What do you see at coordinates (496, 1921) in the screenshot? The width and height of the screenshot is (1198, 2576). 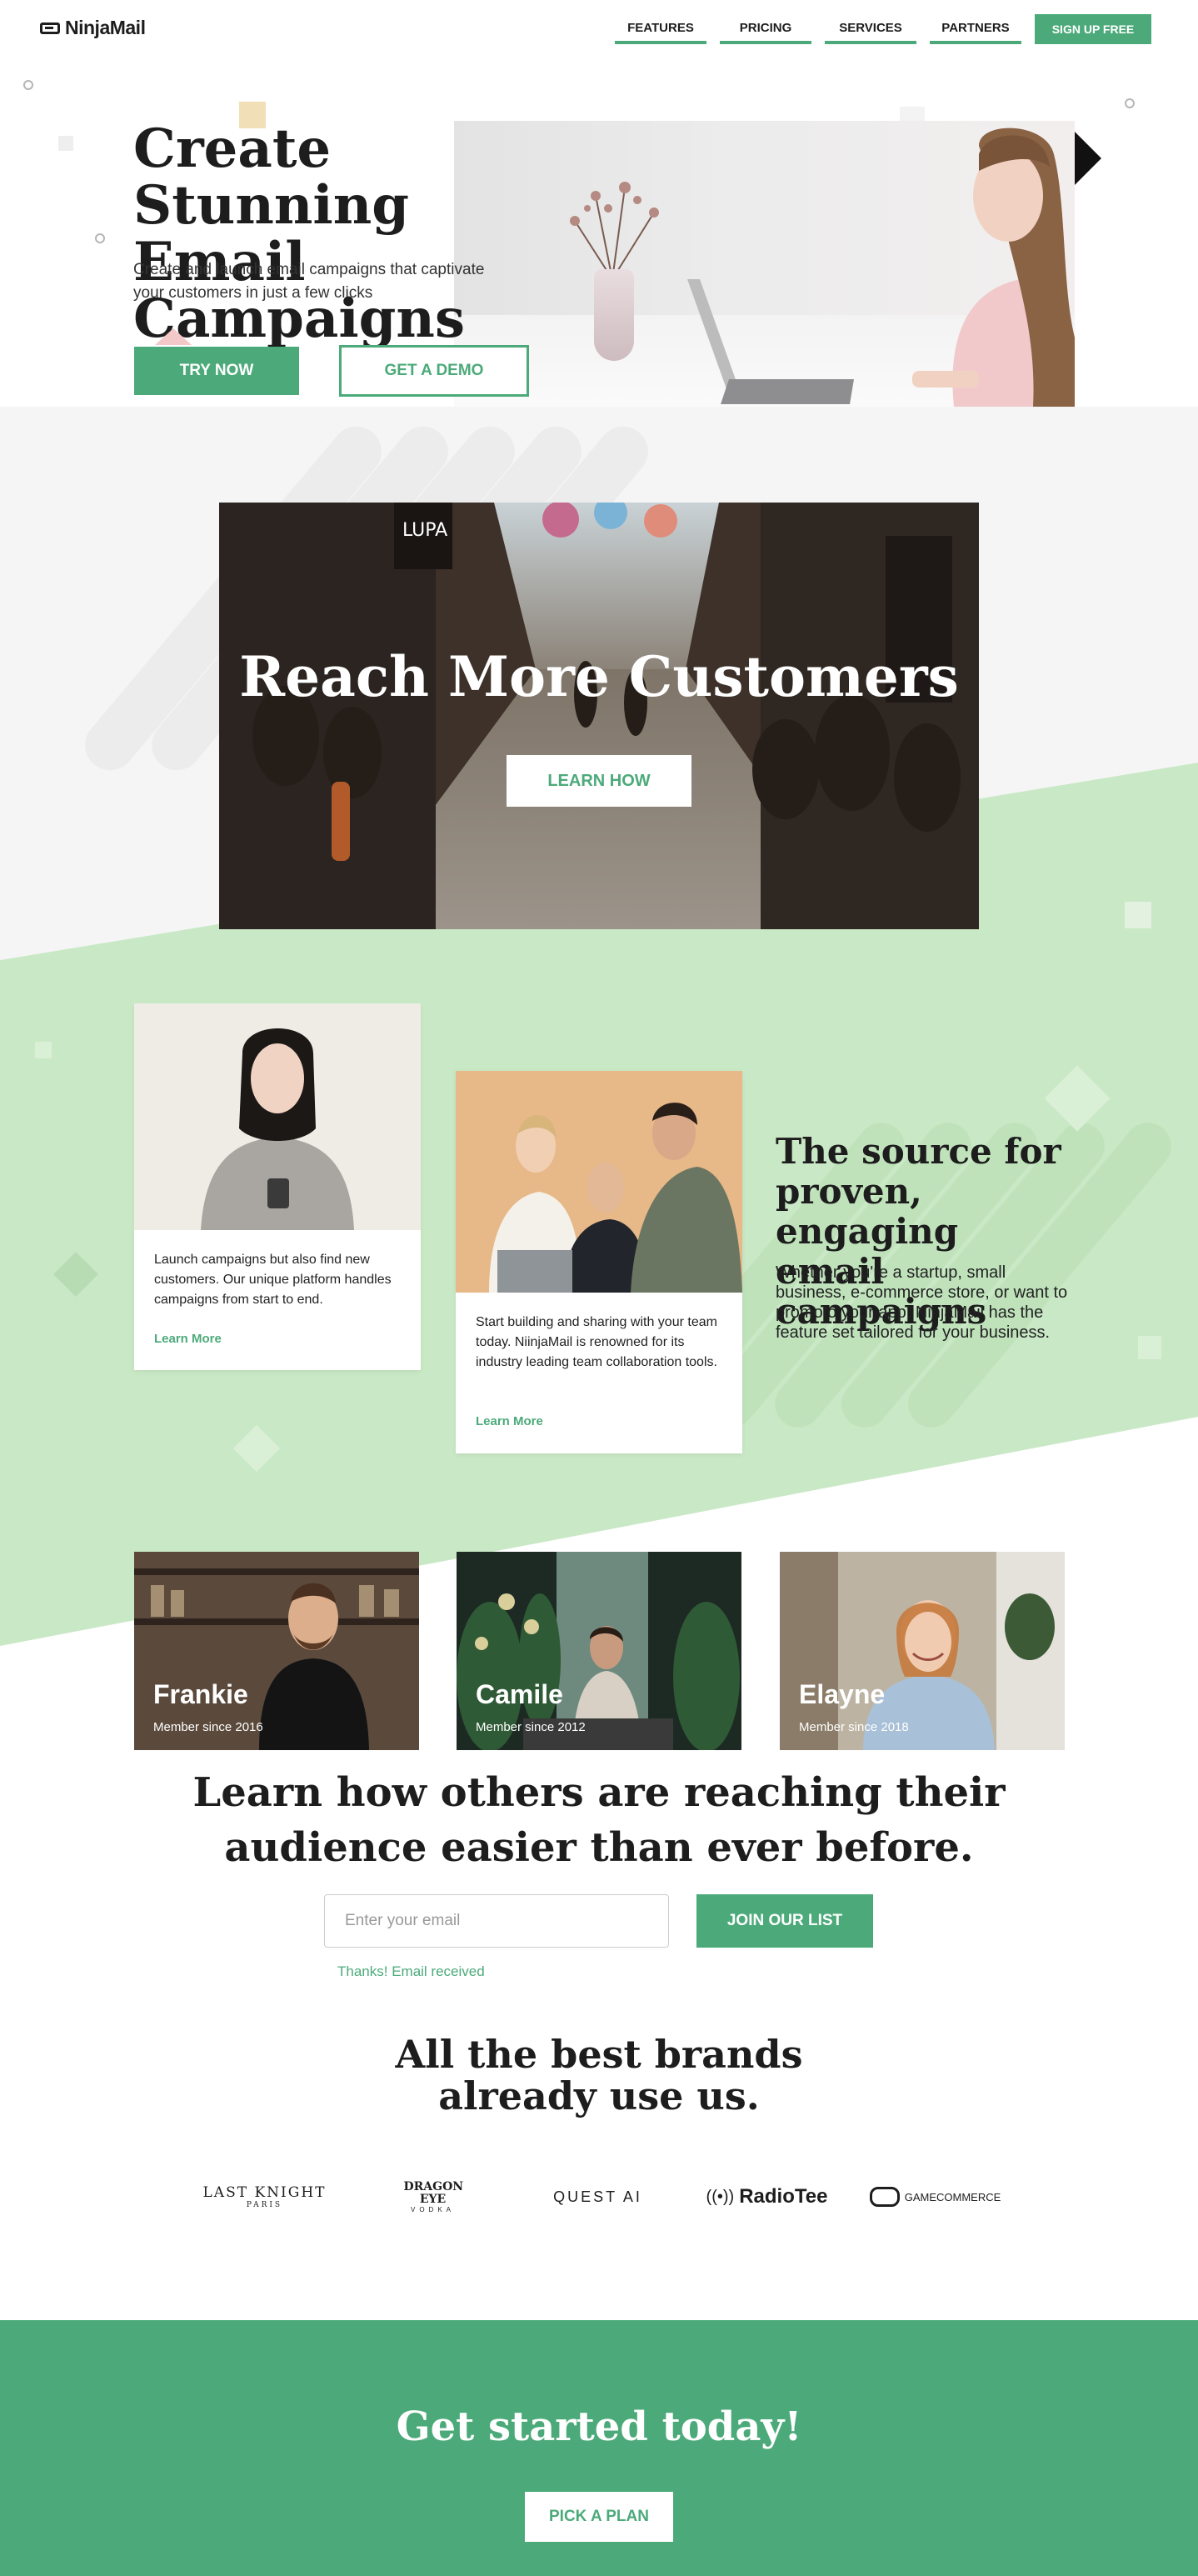 I see `email-input: Enter your email` at bounding box center [496, 1921].